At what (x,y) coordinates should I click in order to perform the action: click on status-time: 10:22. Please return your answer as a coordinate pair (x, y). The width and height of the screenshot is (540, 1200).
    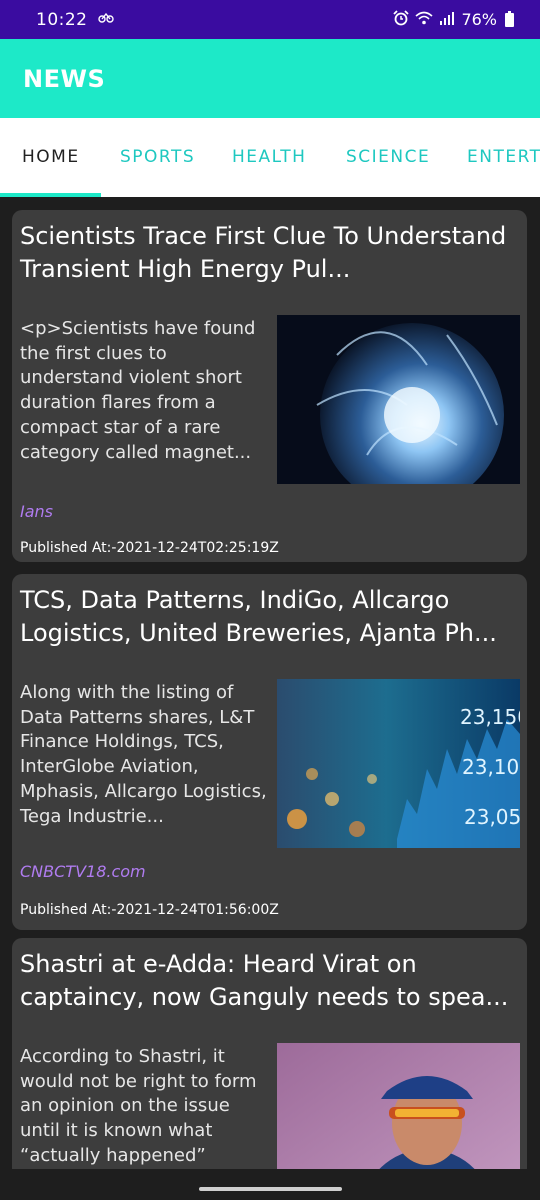
    Looking at the image, I should click on (62, 19).